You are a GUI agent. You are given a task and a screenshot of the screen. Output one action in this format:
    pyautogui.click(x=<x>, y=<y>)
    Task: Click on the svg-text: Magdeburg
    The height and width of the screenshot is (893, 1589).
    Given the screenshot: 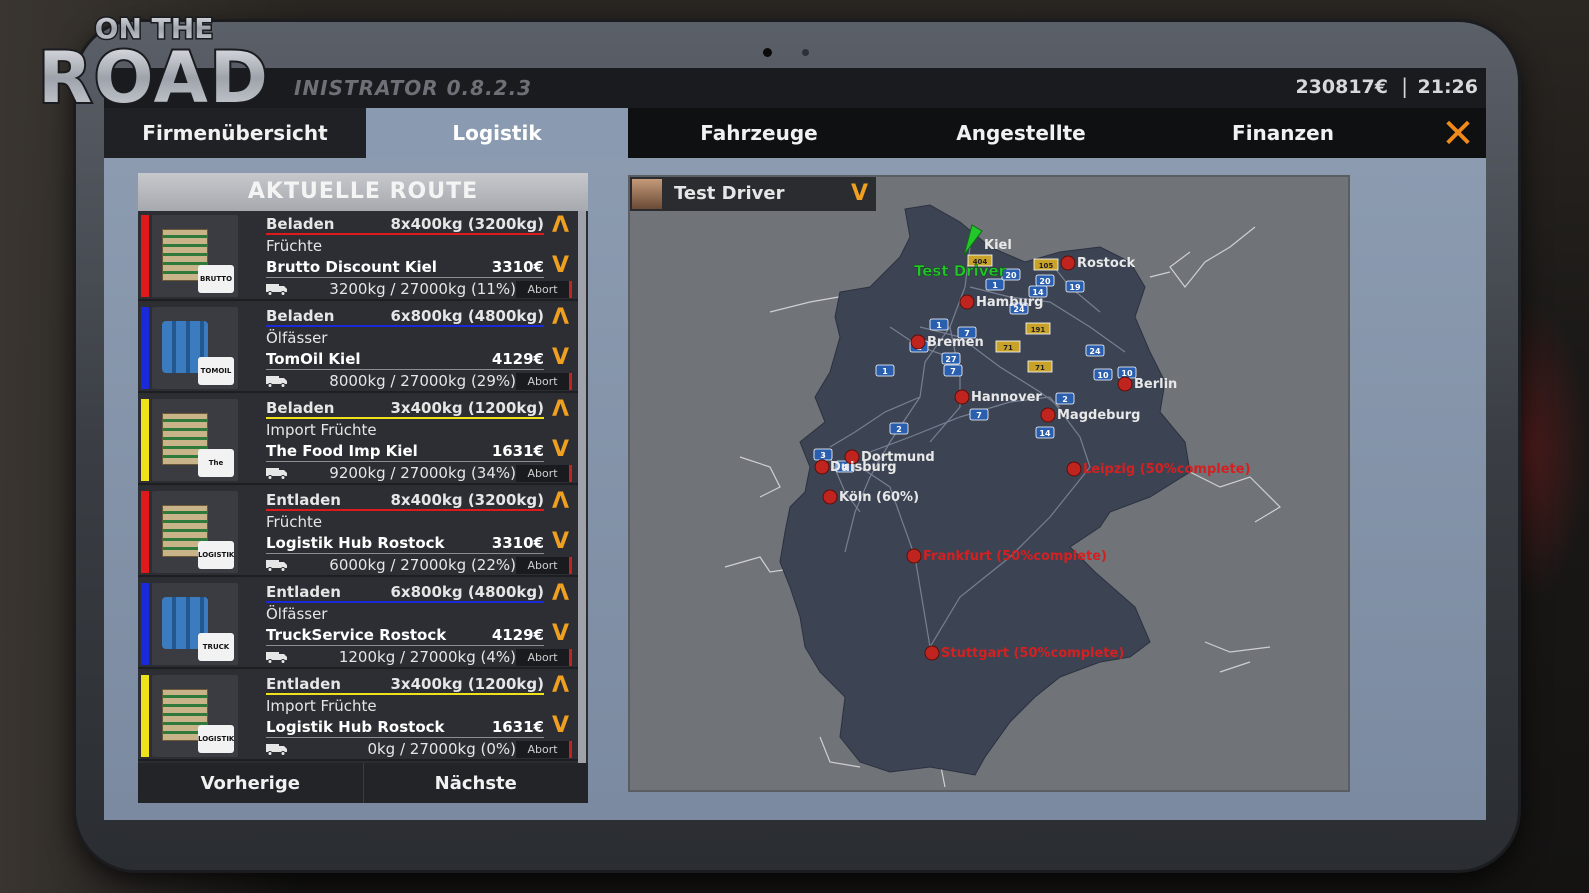 What is the action you would take?
    pyautogui.click(x=1098, y=415)
    